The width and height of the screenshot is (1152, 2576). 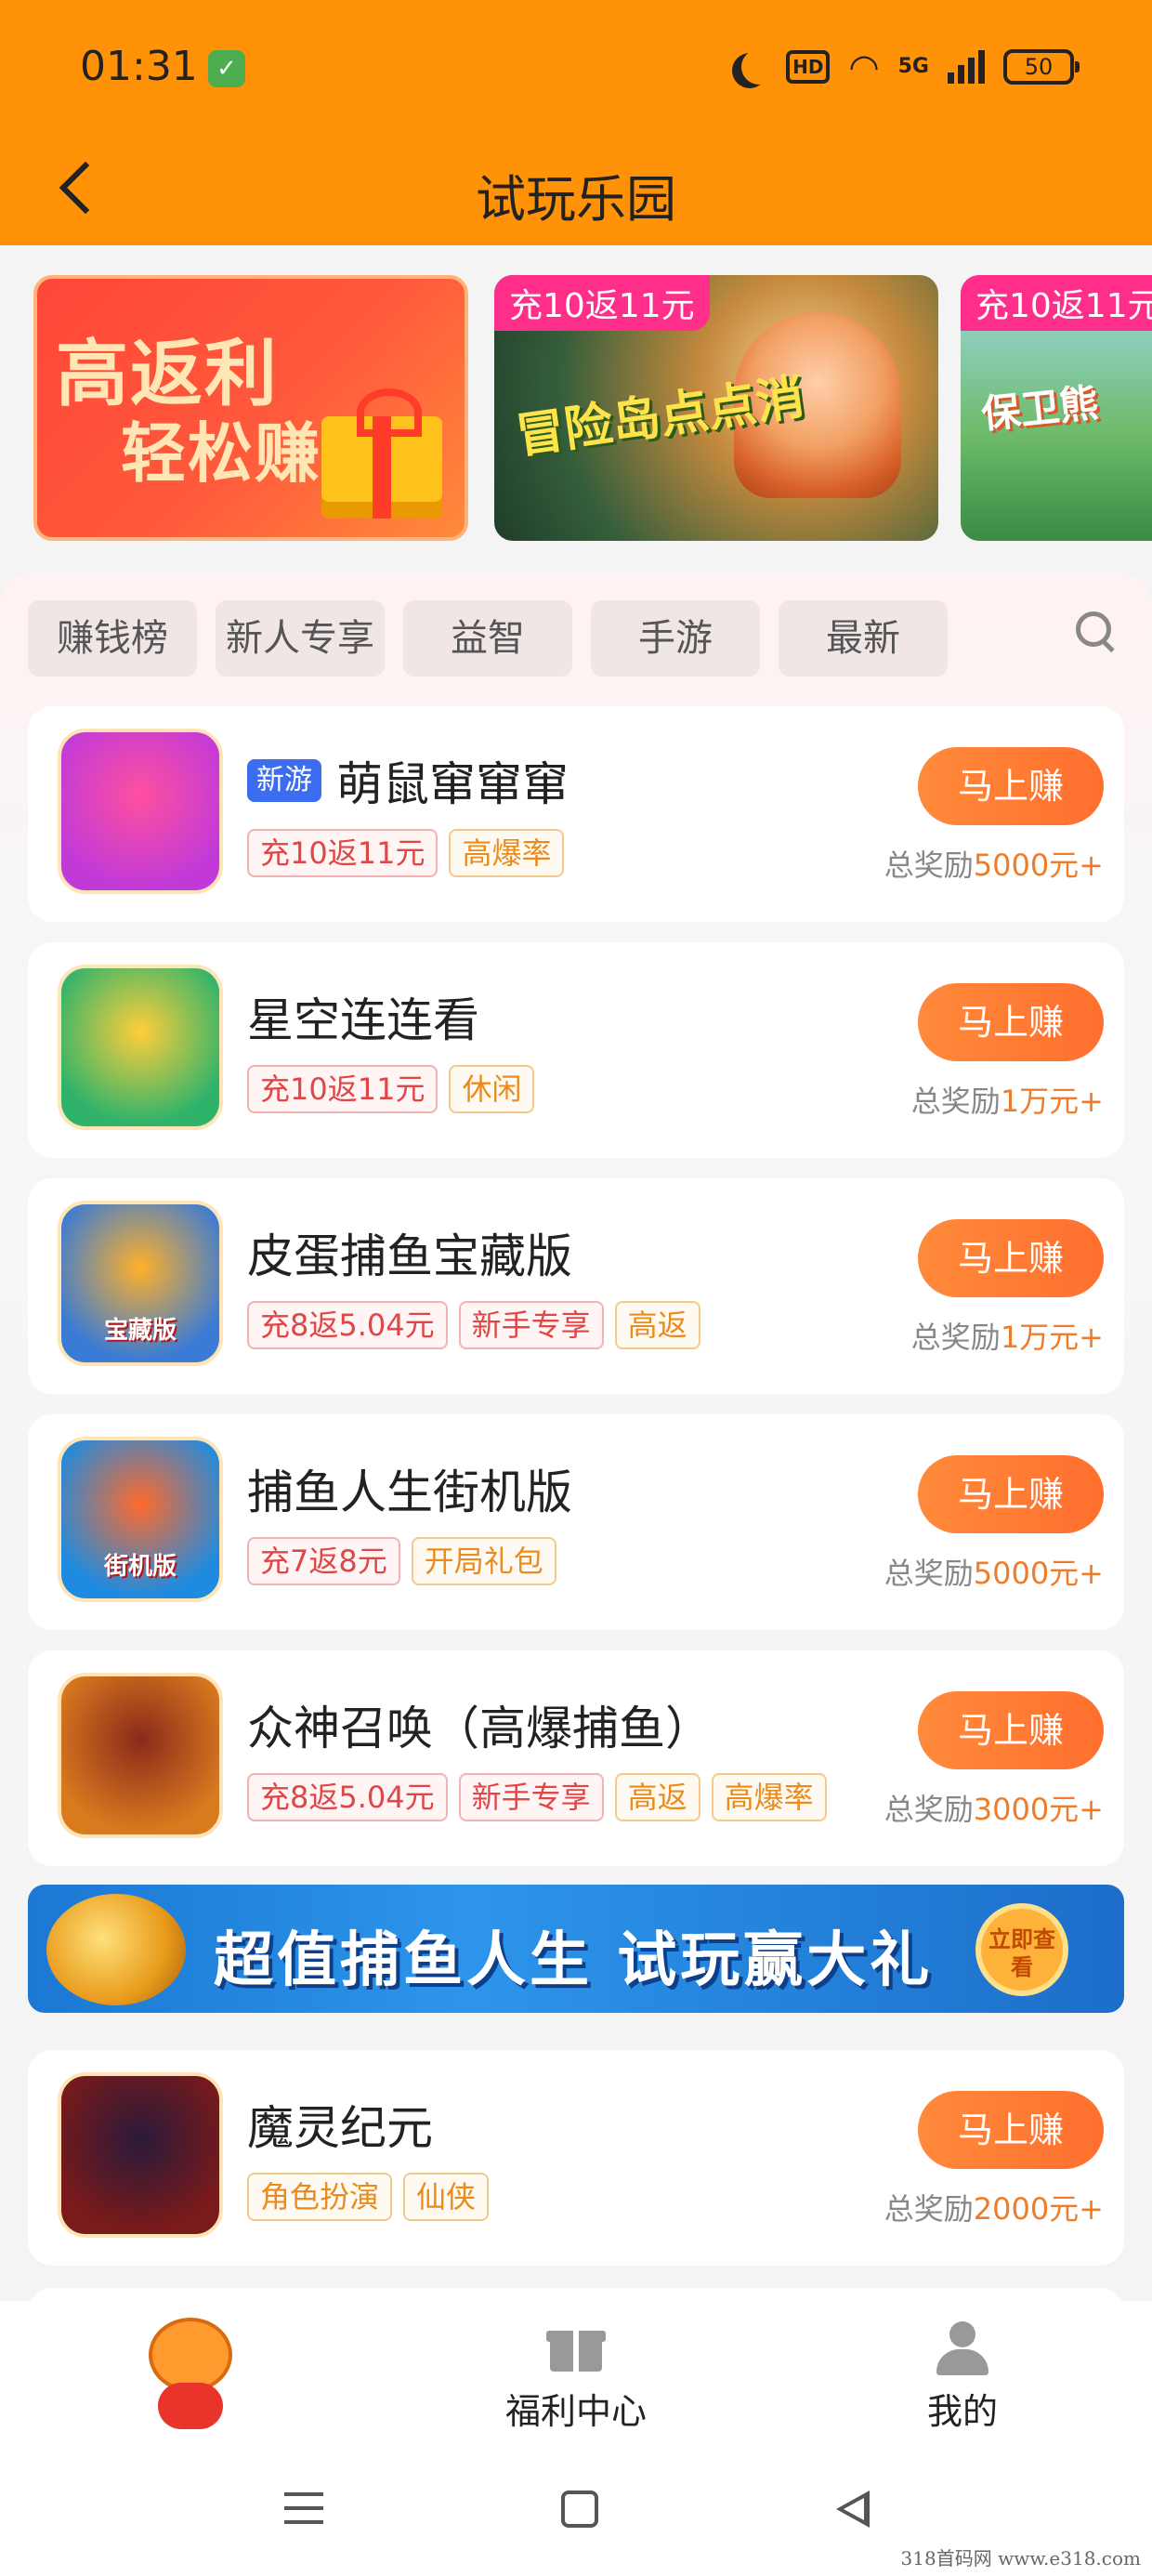 I want to click on game-icon: 宝藏版, so click(x=140, y=1283).